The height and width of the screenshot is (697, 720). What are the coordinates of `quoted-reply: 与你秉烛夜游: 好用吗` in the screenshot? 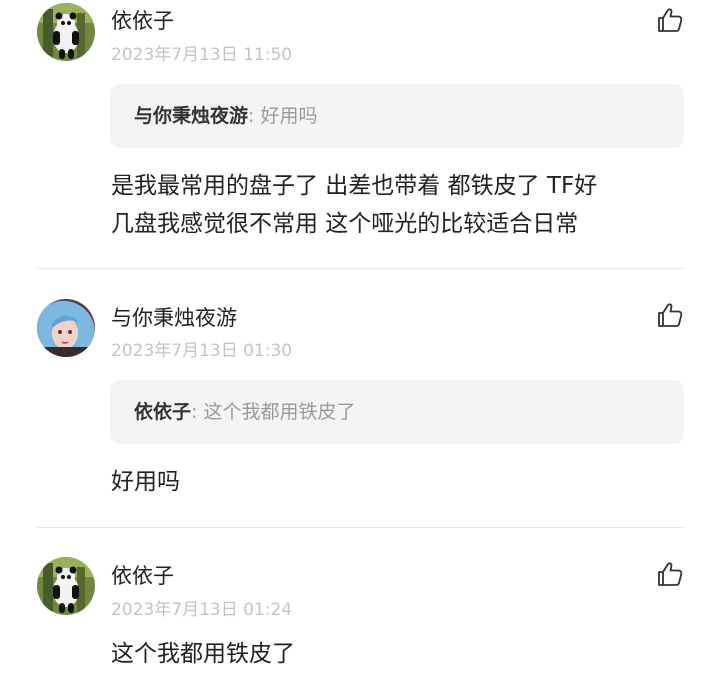 It's located at (397, 116).